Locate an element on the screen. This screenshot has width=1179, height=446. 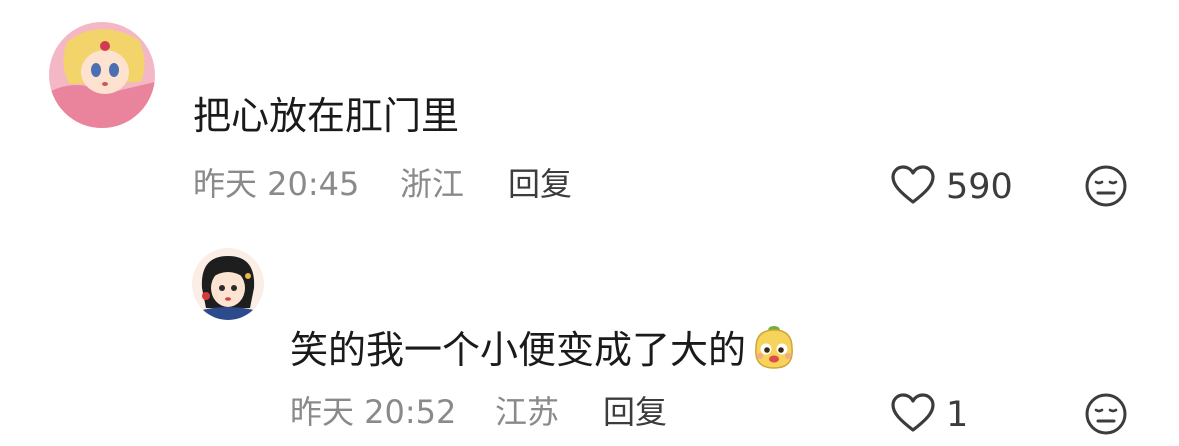
comment-location: 江苏 is located at coordinates (527, 412).